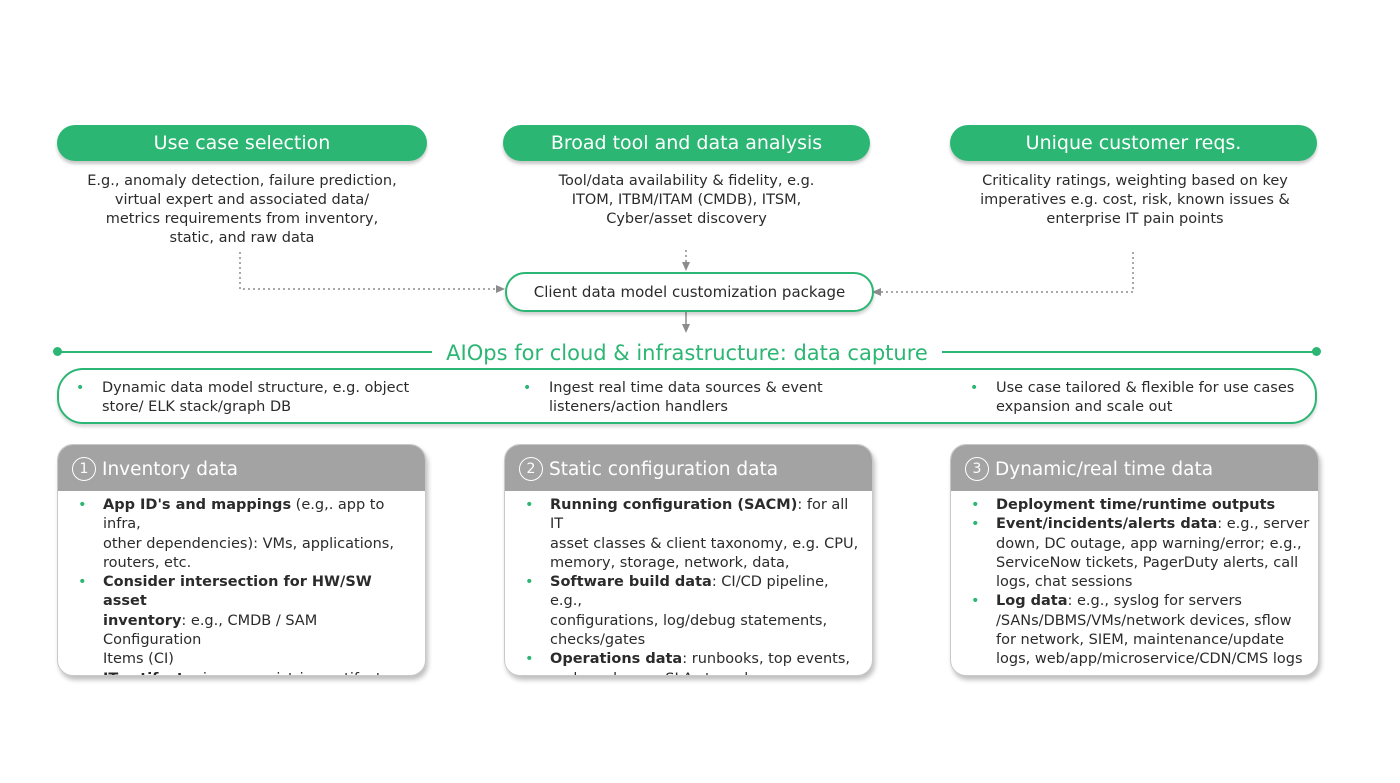 The image size is (1400, 783). What do you see at coordinates (138, 659) in the screenshot?
I see `text: Items (CI)` at bounding box center [138, 659].